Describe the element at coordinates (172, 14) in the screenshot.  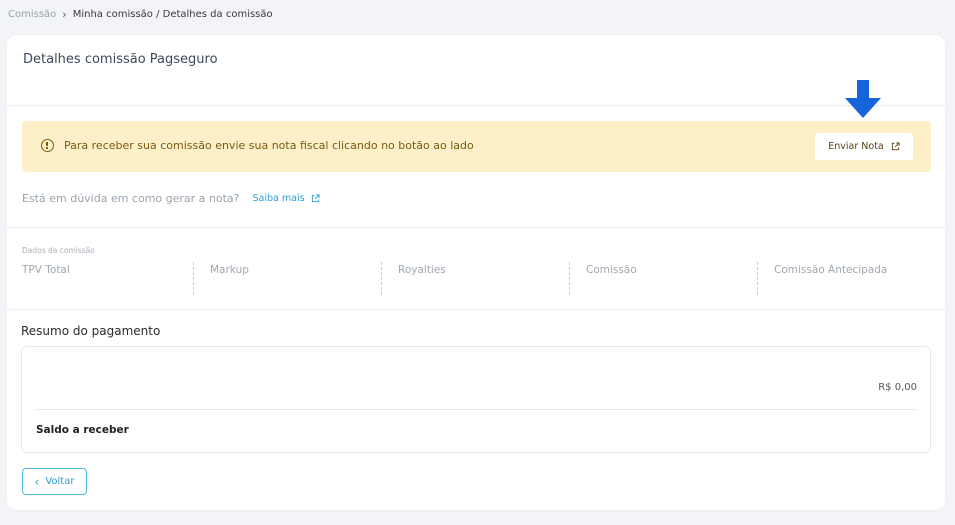
I see `breadcrumb-current: Minha comissão / Detalhes da comissão` at that location.